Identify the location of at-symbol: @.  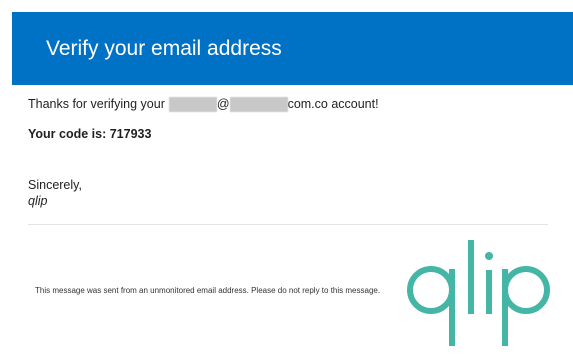
(223, 104).